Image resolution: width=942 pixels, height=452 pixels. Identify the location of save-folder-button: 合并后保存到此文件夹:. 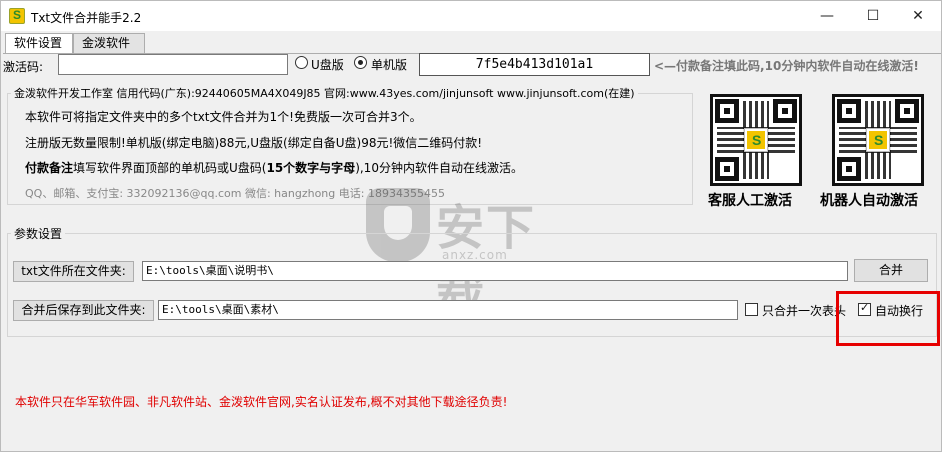
(83, 310).